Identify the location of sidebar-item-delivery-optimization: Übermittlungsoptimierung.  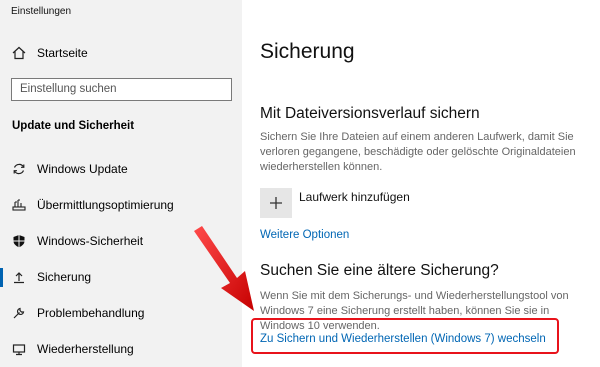
(121, 205).